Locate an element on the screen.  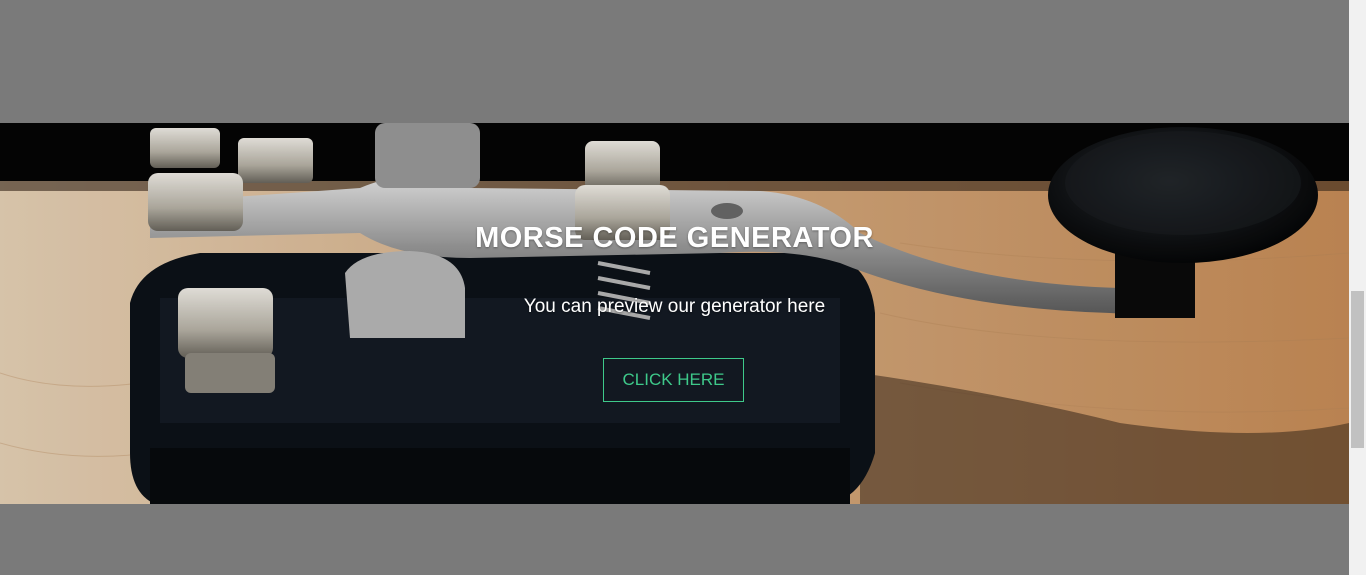
scrollbar-thumb is located at coordinates (1357, 369).